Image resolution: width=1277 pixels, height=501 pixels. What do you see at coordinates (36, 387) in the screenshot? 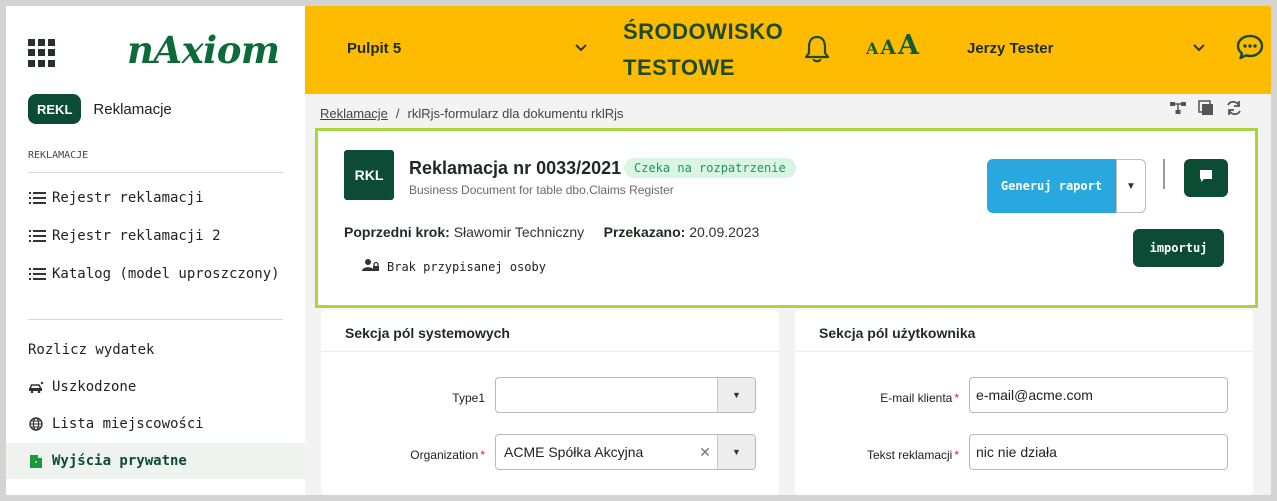
I see `car-crash-icon` at bounding box center [36, 387].